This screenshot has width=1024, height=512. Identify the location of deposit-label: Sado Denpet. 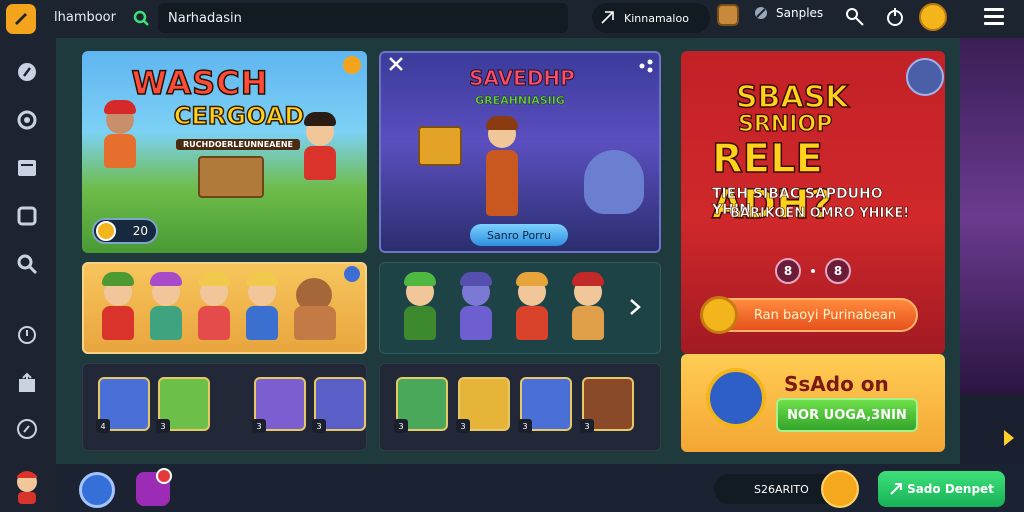
(950, 489).